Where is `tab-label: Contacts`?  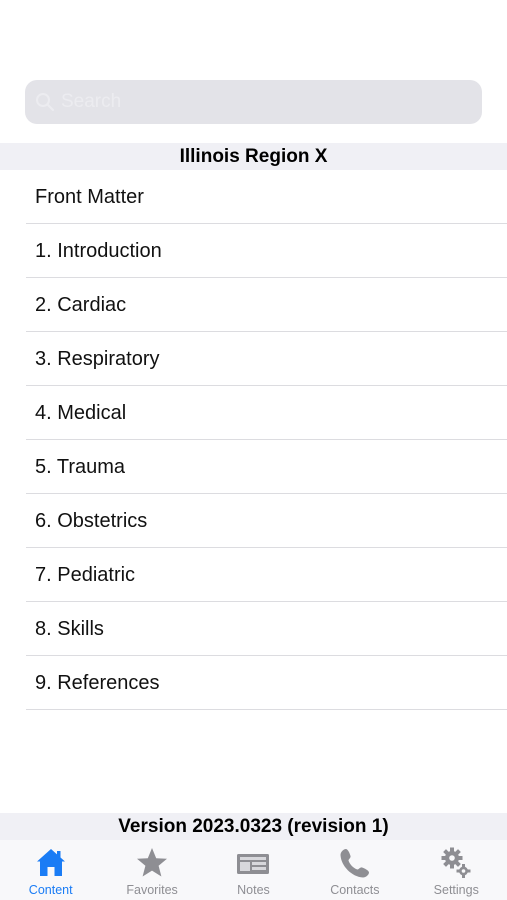
tab-label: Contacts is located at coordinates (355, 890).